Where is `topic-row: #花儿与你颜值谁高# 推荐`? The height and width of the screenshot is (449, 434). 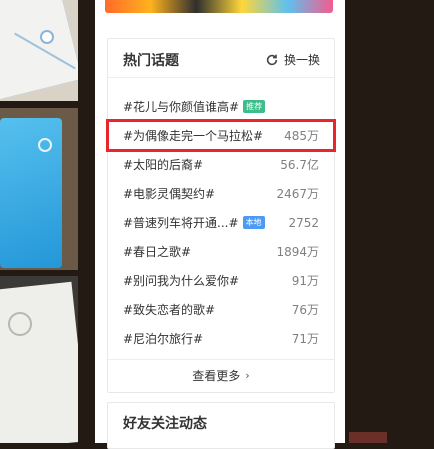 topic-row: #花儿与你颜值谁高# 推荐 is located at coordinates (221, 106).